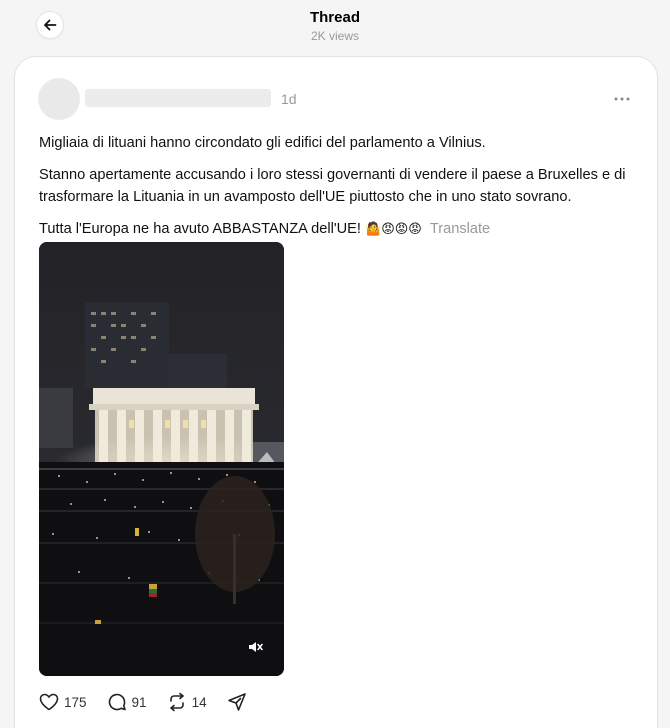 This screenshot has height=728, width=670. Describe the element at coordinates (334, 17) in the screenshot. I see `page-title: Thread` at that location.